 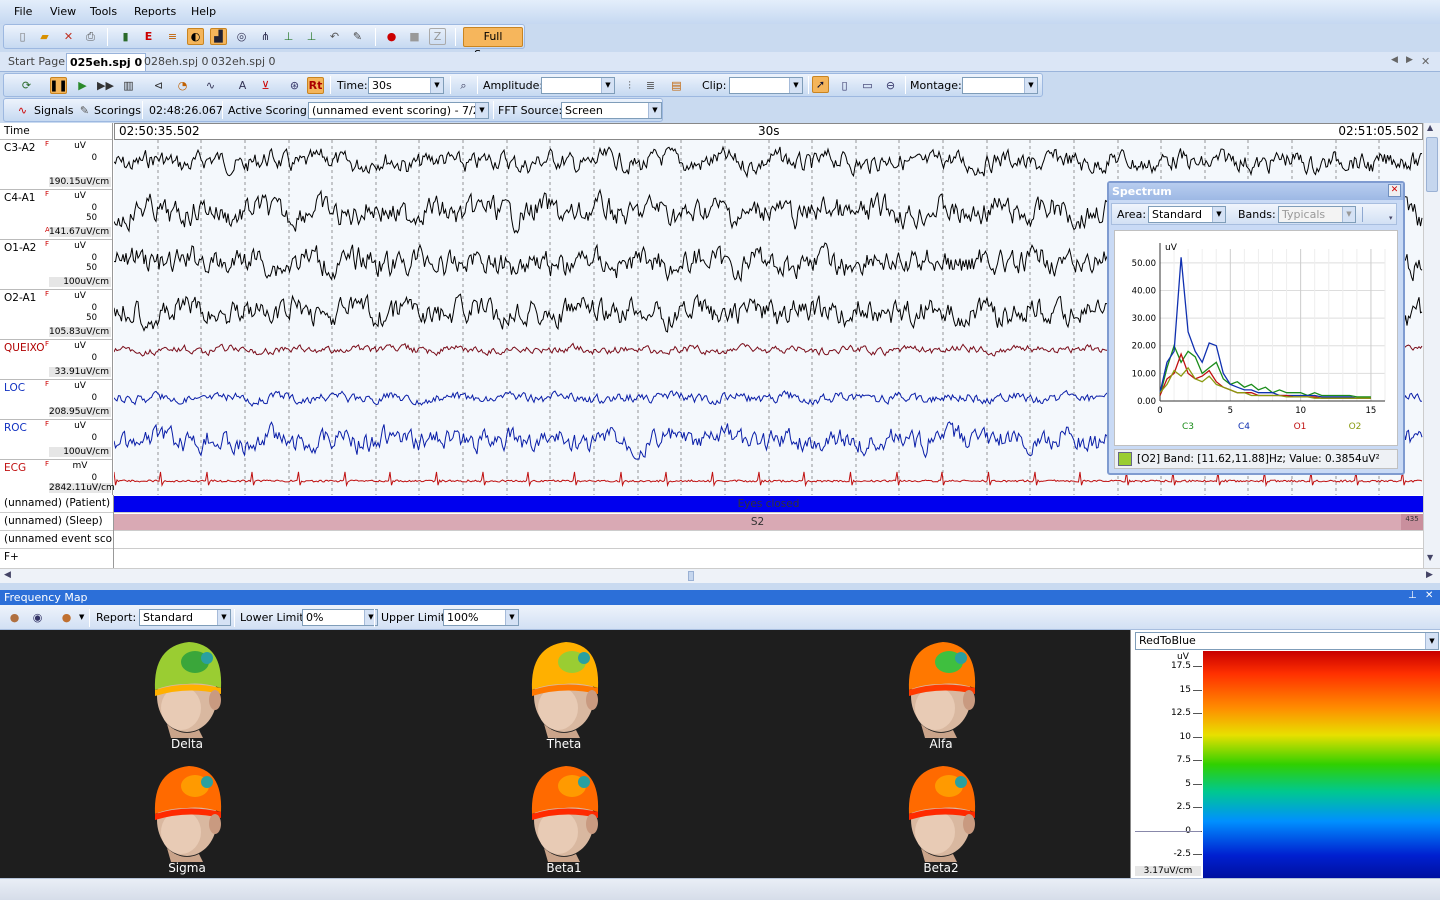 I want to click on fit-icon: ⊻, so click(x=265, y=85).